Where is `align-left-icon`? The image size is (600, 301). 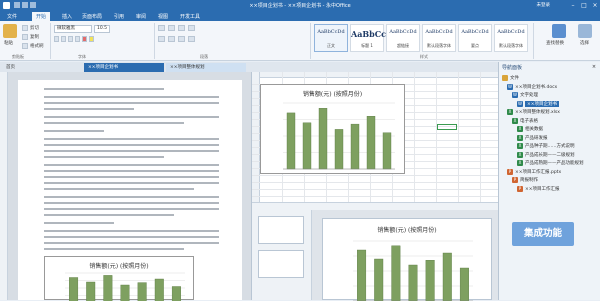 align-left-icon is located at coordinates (161, 39).